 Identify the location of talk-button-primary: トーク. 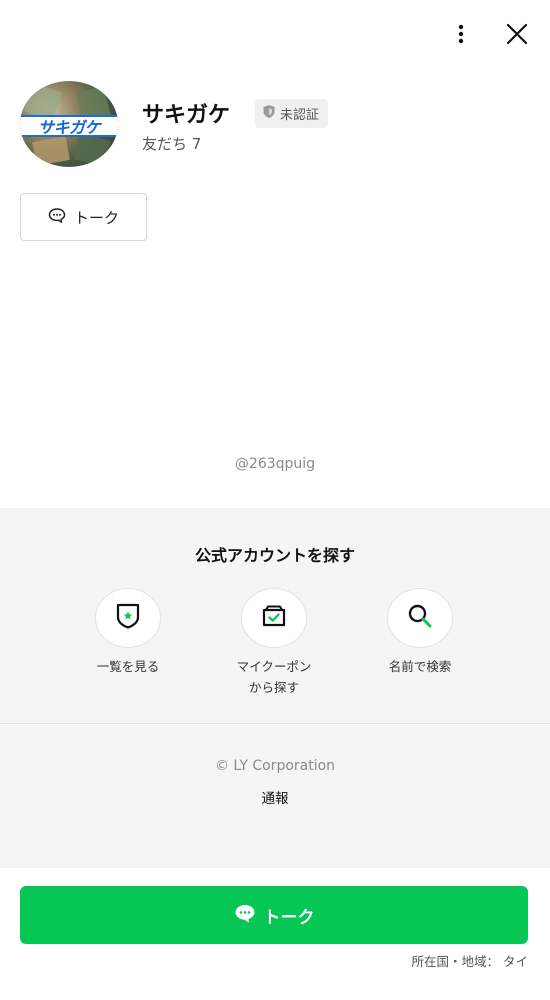
(274, 915).